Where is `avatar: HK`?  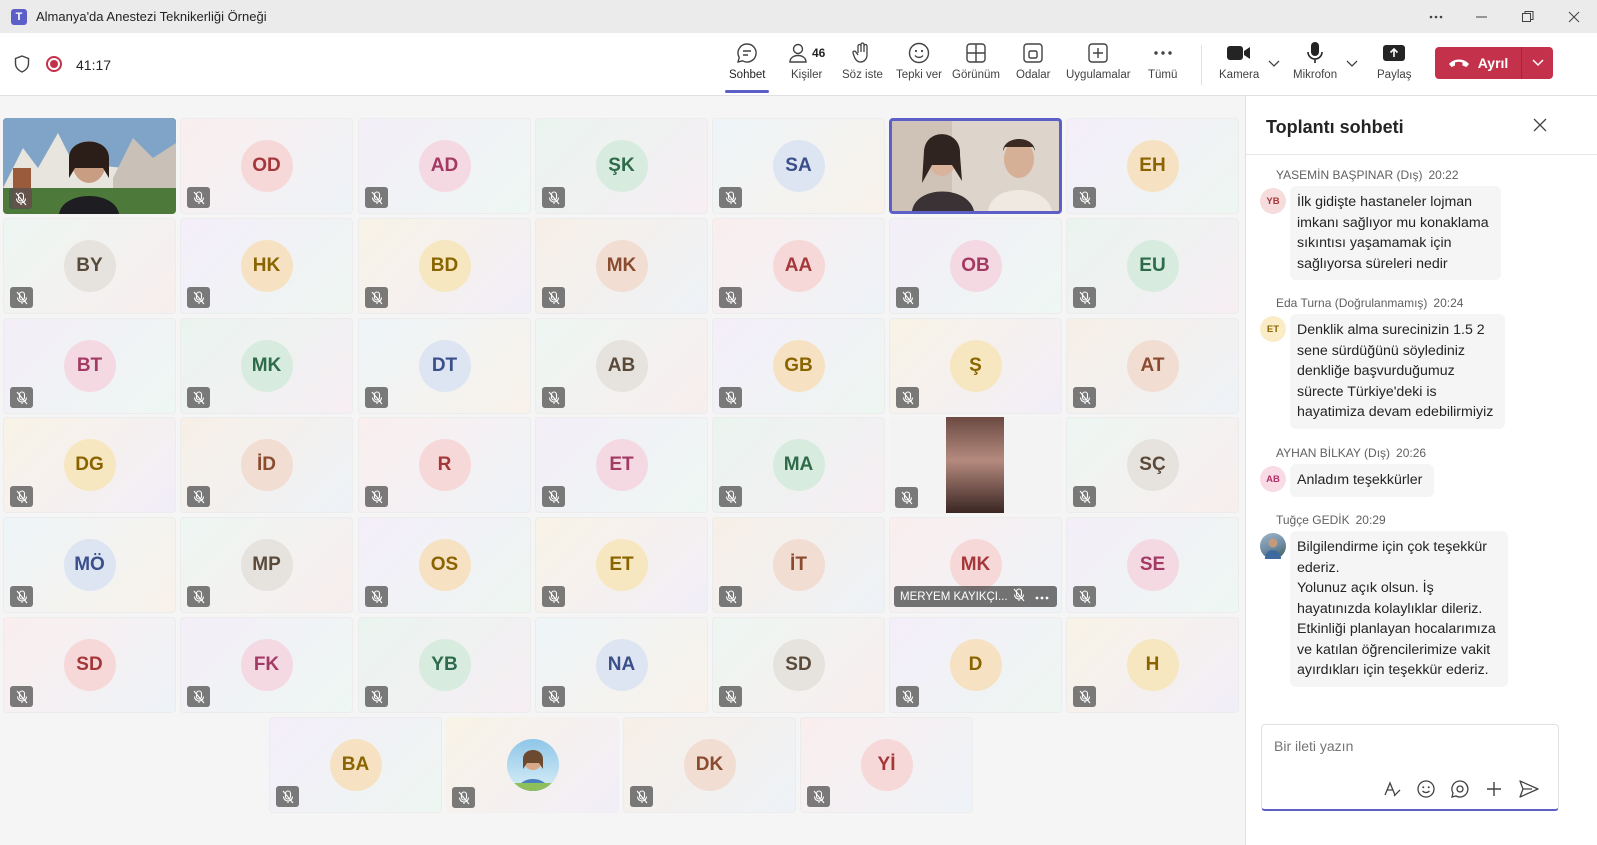
avatar: HK is located at coordinates (266, 266).